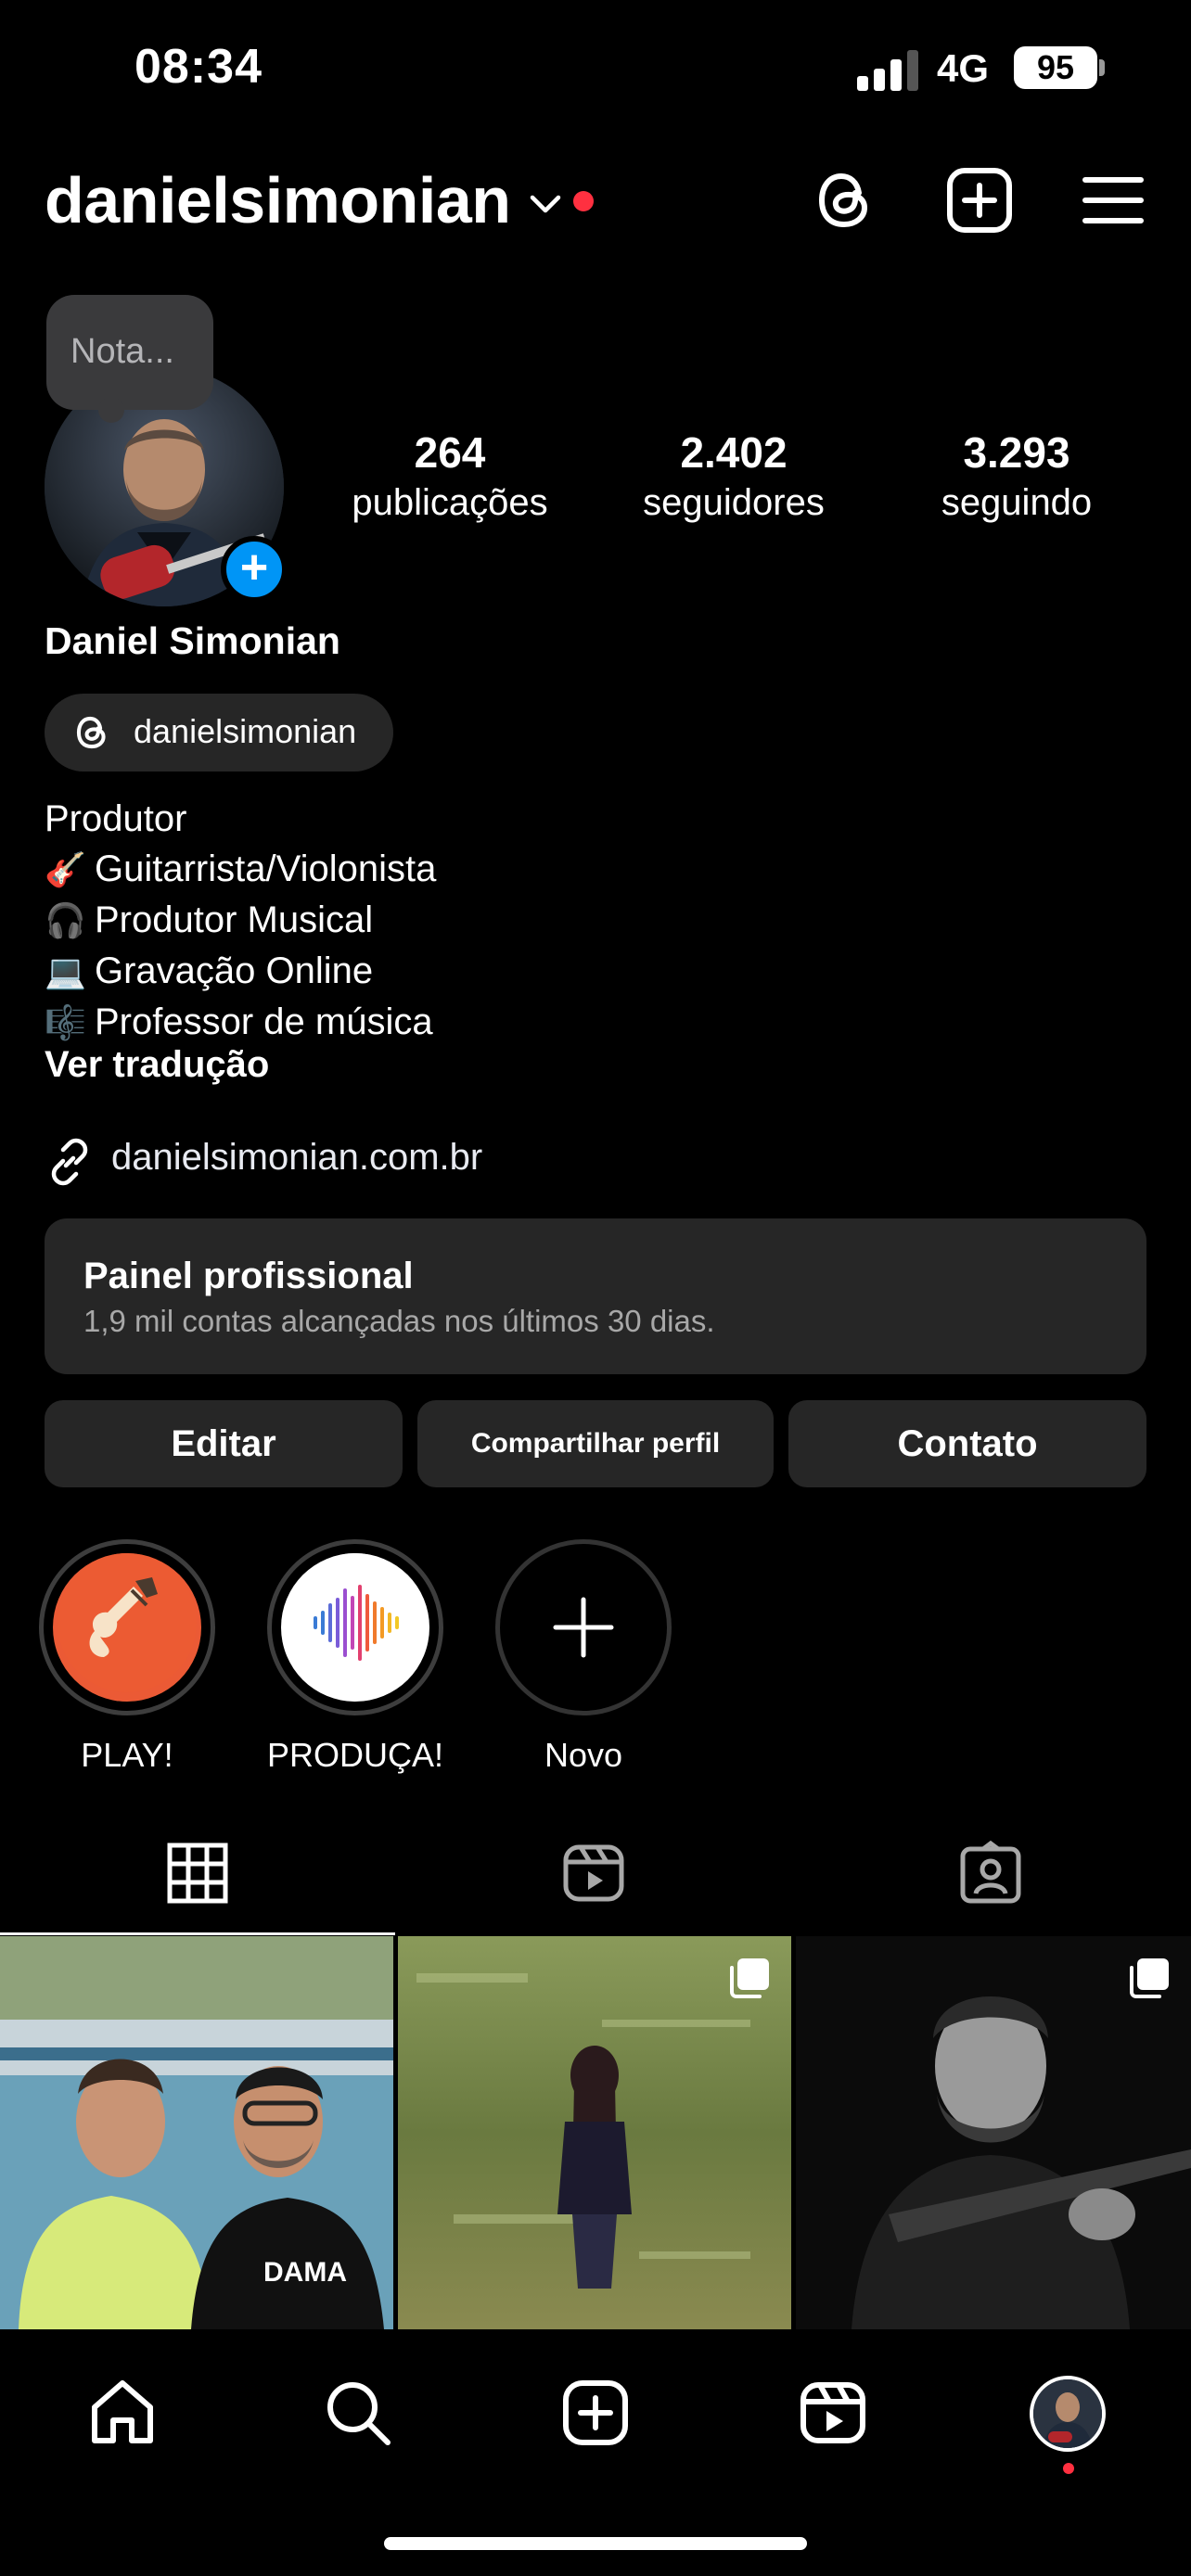 This screenshot has height=2576, width=1191. I want to click on followers-label: seguidores, so click(734, 502).